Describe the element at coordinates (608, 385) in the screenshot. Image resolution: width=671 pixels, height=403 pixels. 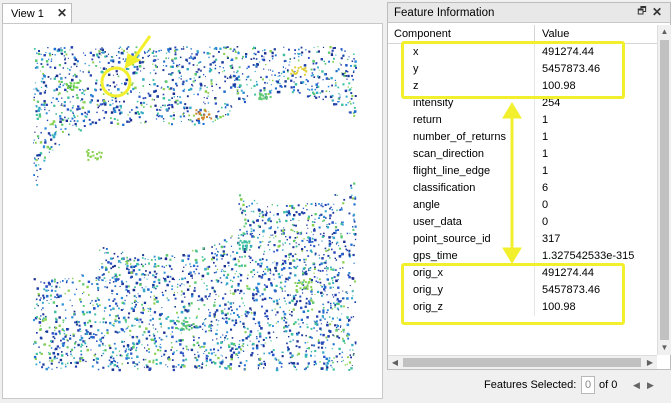
I see `selected-total: of 0` at that location.